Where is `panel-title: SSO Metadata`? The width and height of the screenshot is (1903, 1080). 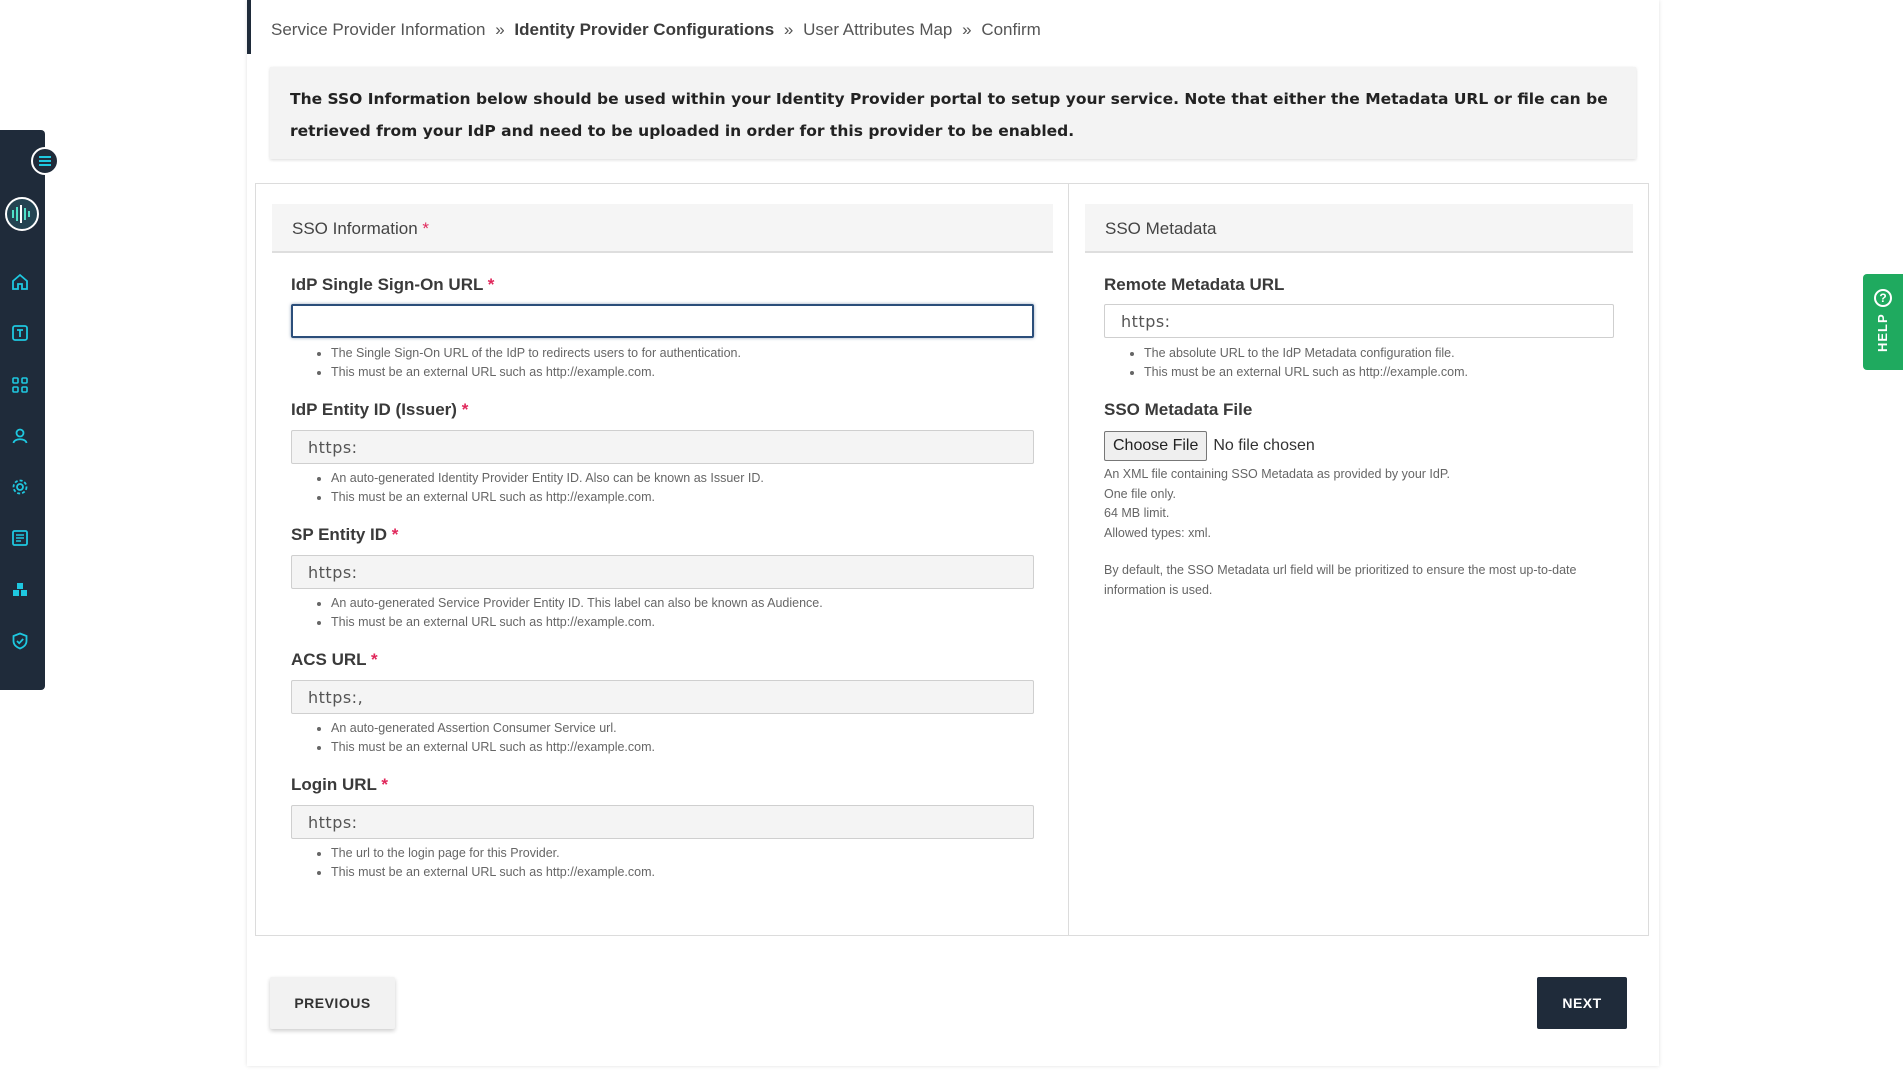 panel-title: SSO Metadata is located at coordinates (1161, 228).